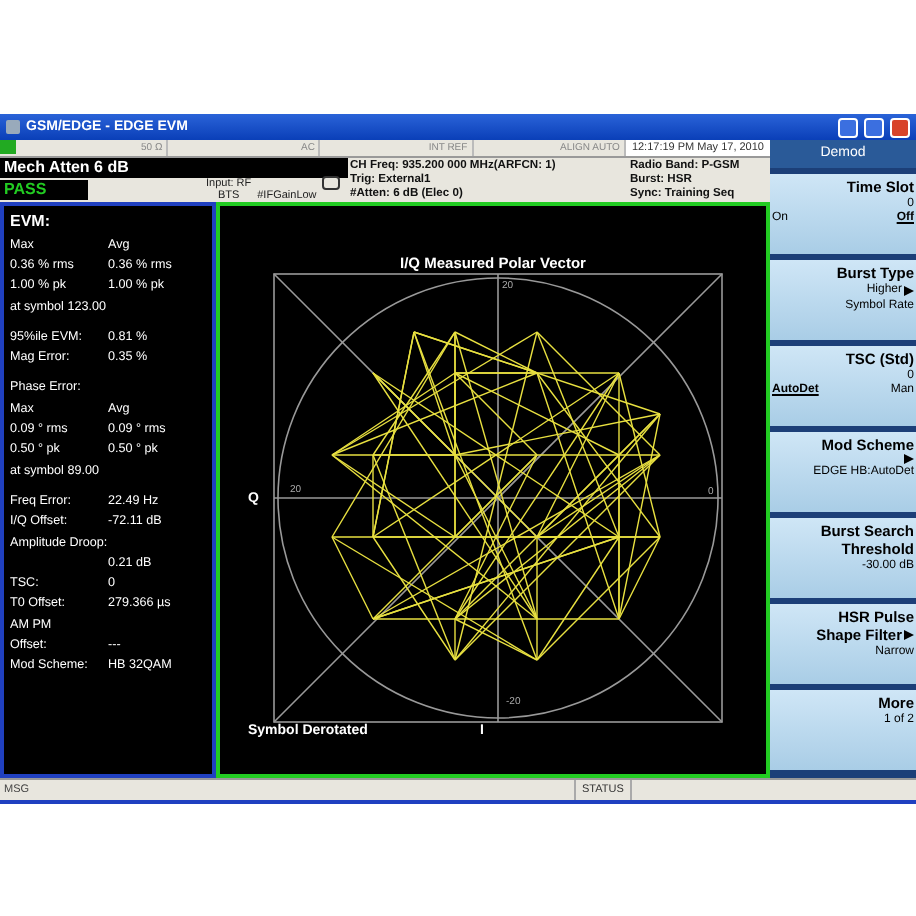 The image size is (916, 916). Describe the element at coordinates (848, 127) in the screenshot. I see `minimize-button` at that location.